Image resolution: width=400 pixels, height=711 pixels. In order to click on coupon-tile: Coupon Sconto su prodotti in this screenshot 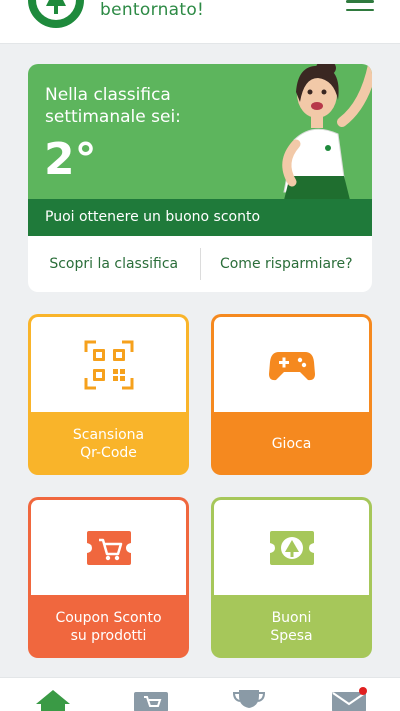, I will do `click(108, 577)`.